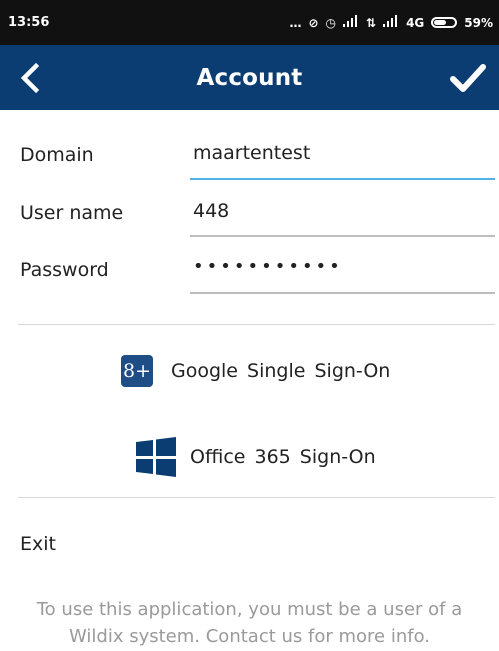 The width and height of the screenshot is (499, 651). Describe the element at coordinates (351, 22) in the screenshot. I see `signal-icon` at that location.